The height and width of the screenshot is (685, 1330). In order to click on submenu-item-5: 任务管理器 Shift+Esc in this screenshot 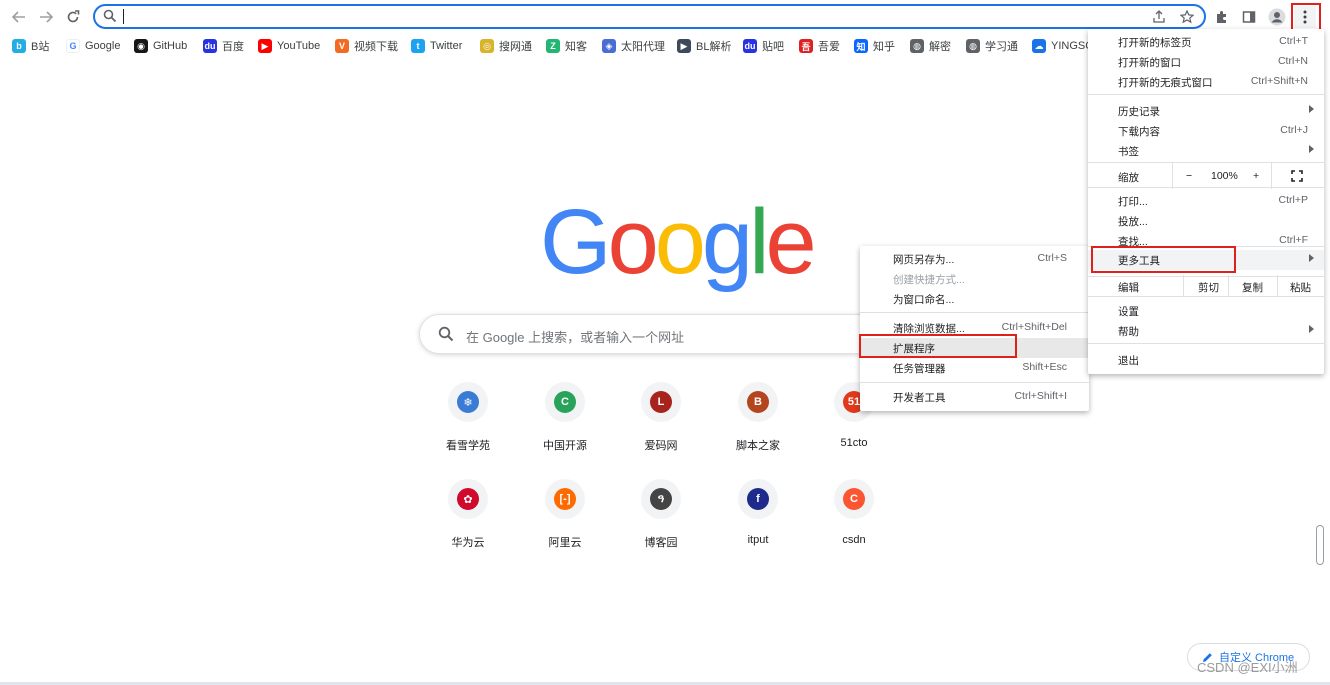, I will do `click(974, 368)`.